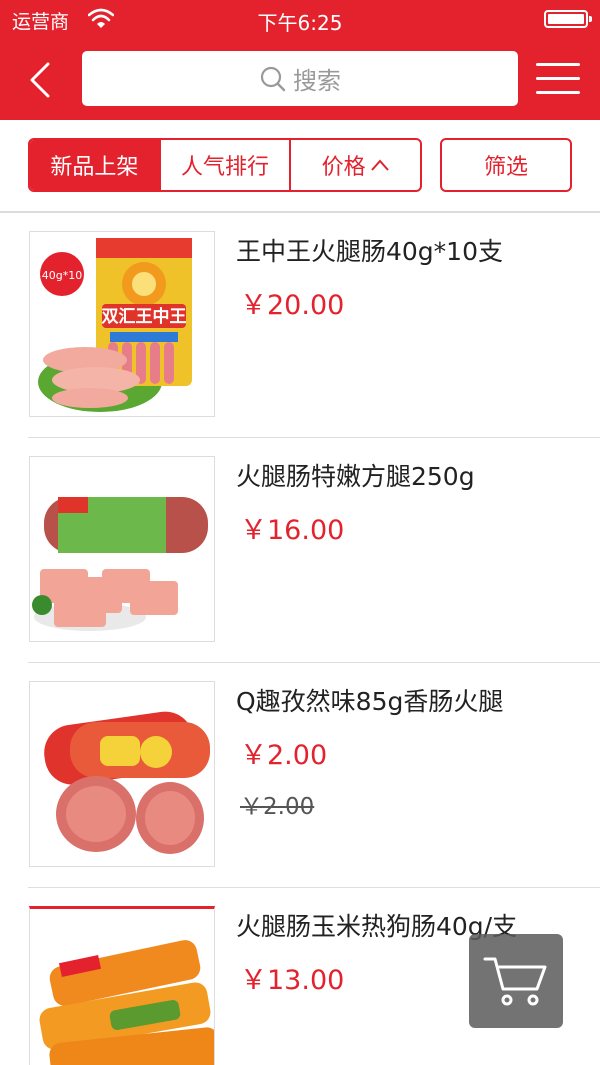  I want to click on back-button, so click(40, 80).